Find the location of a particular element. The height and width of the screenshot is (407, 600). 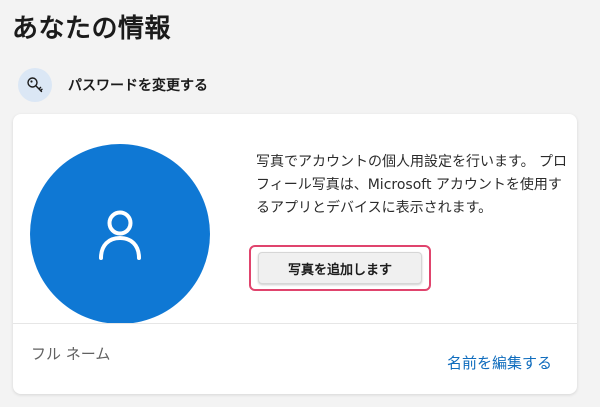

add-photo-button: 写真を追加します is located at coordinates (340, 268).